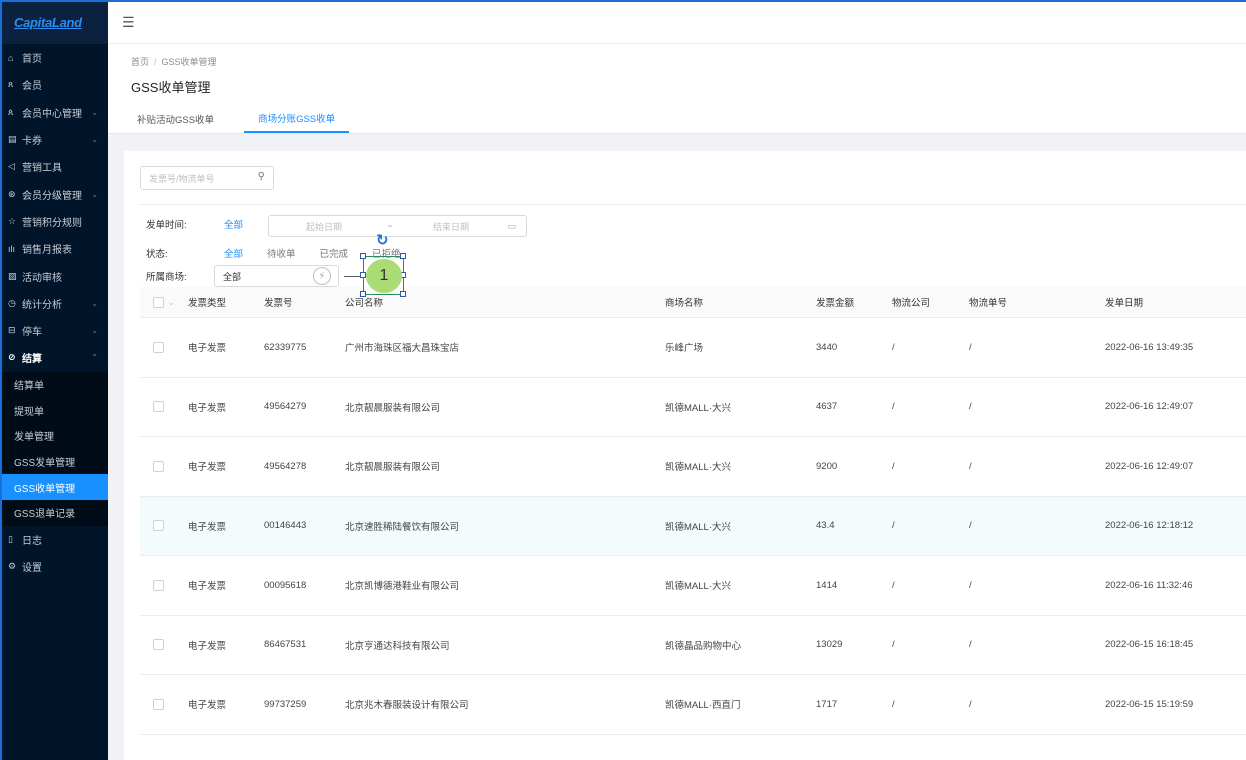 The height and width of the screenshot is (760, 1246). I want to click on end-date-input: 结束日期, so click(451, 226).